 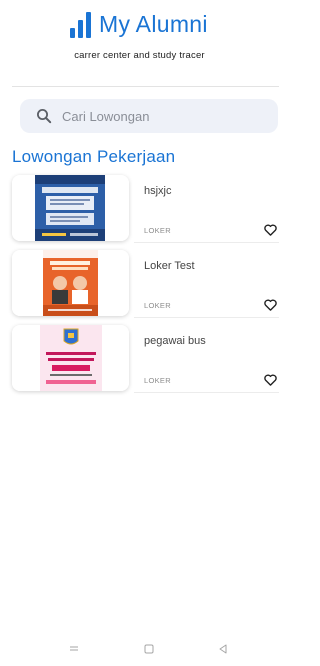 What do you see at coordinates (145, 86) in the screenshot?
I see `header-divider` at bounding box center [145, 86].